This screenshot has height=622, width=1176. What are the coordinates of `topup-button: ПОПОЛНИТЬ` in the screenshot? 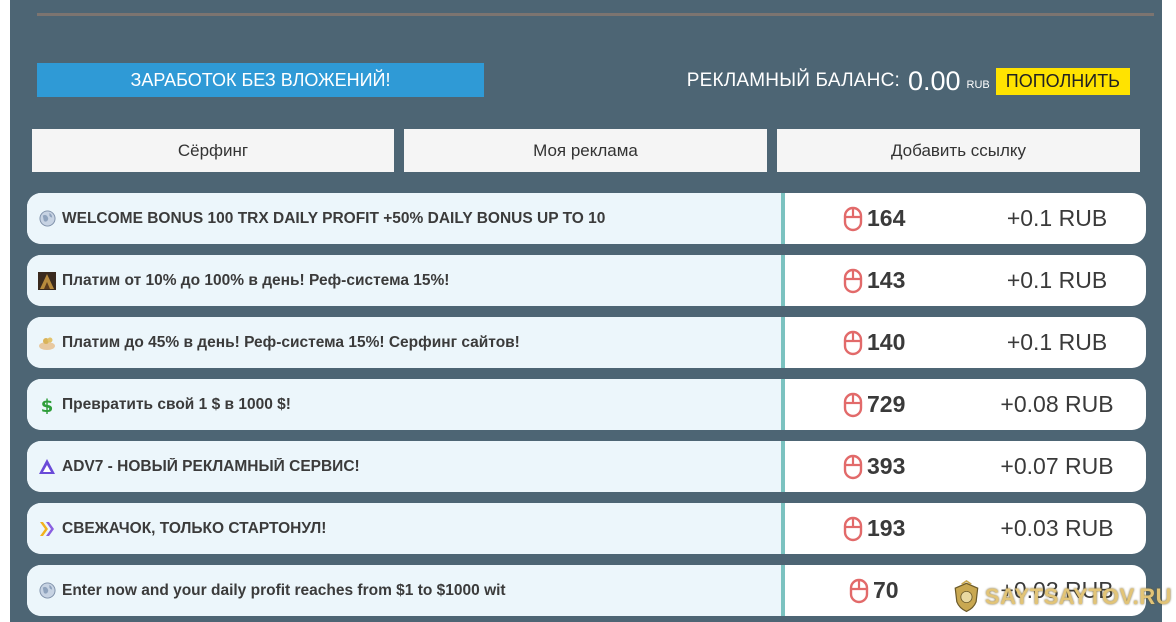 It's located at (1062, 81).